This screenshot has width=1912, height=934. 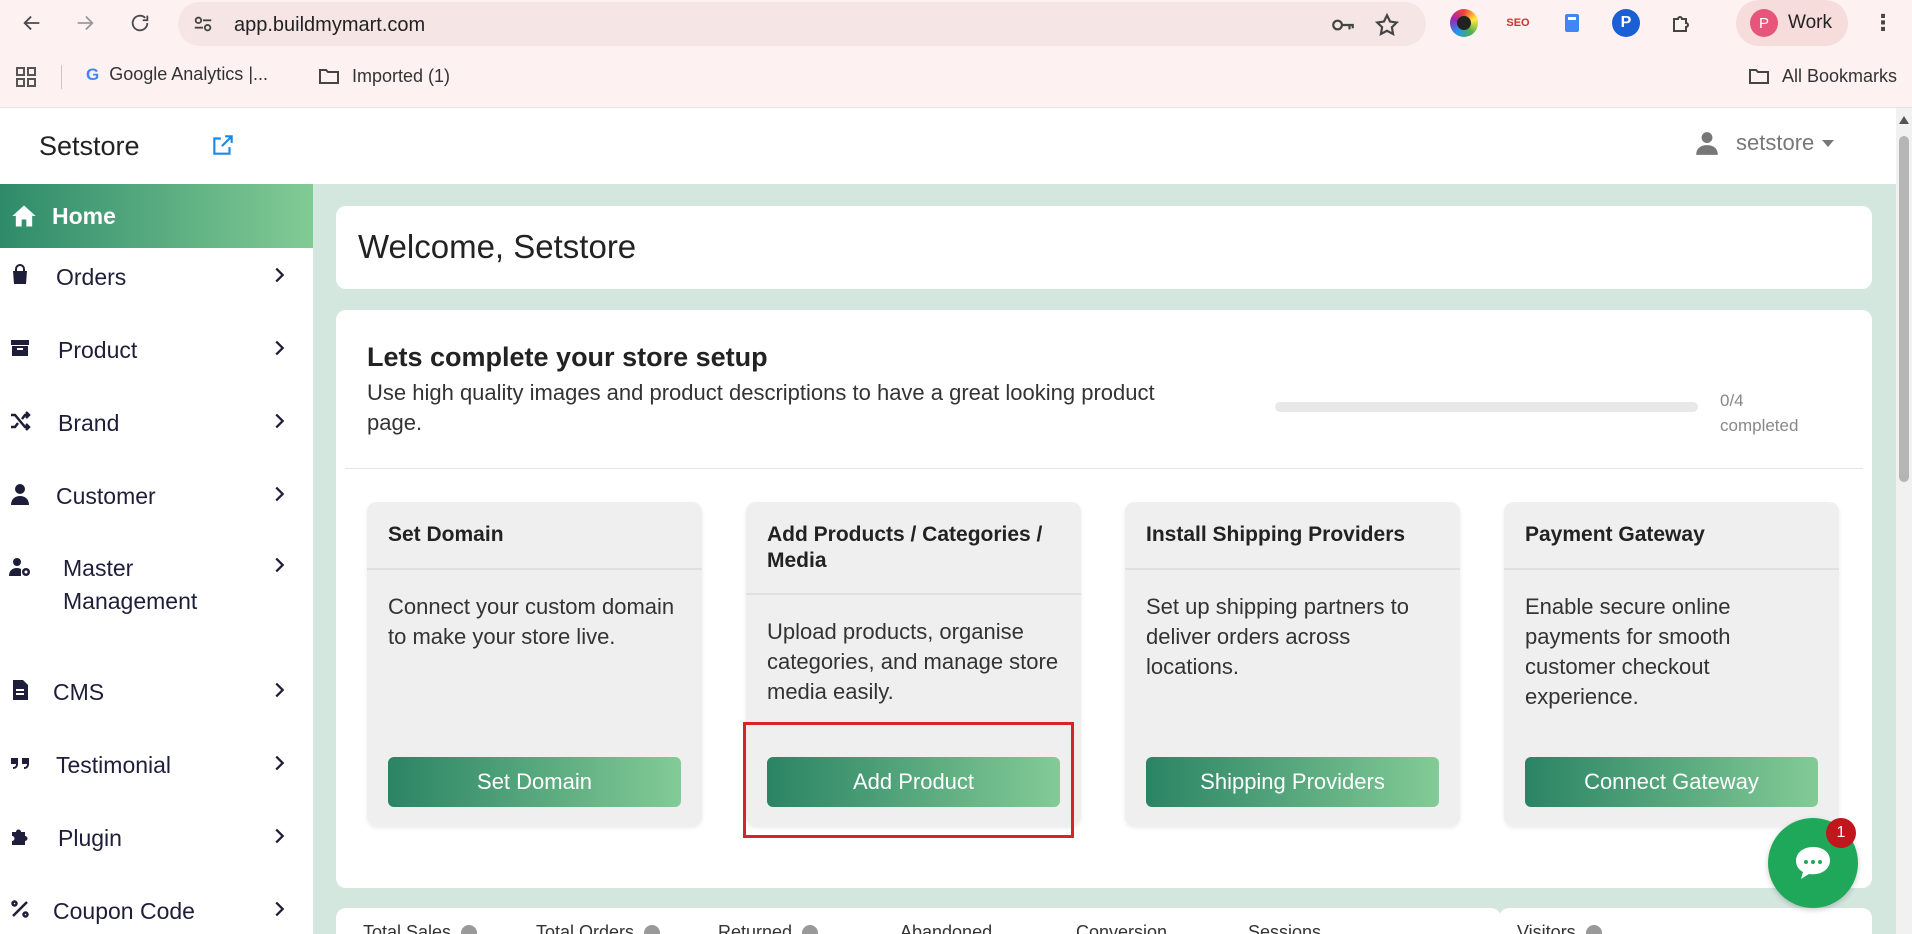 What do you see at coordinates (329, 25) in the screenshot?
I see `url-text: app.buildmymart.com` at bounding box center [329, 25].